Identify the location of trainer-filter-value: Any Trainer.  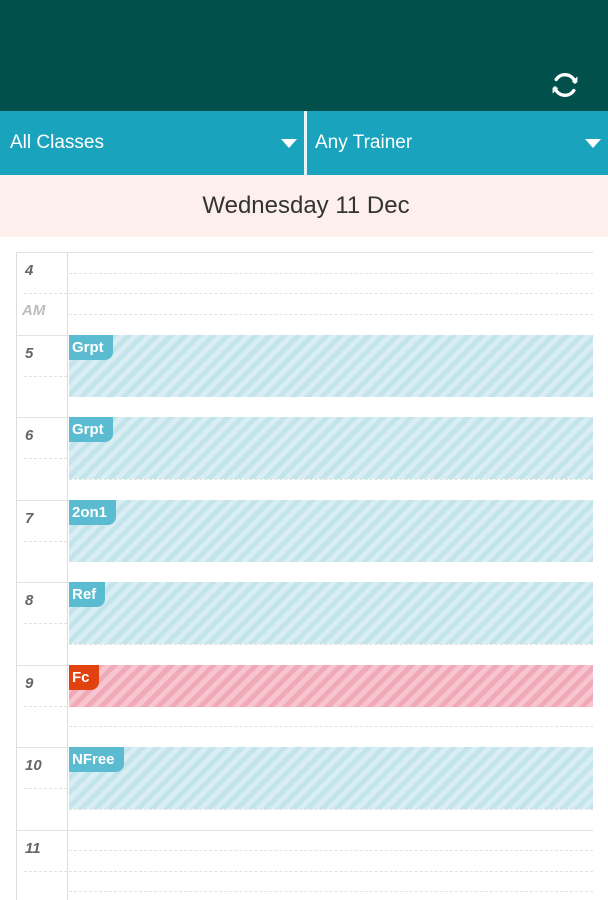
(364, 142).